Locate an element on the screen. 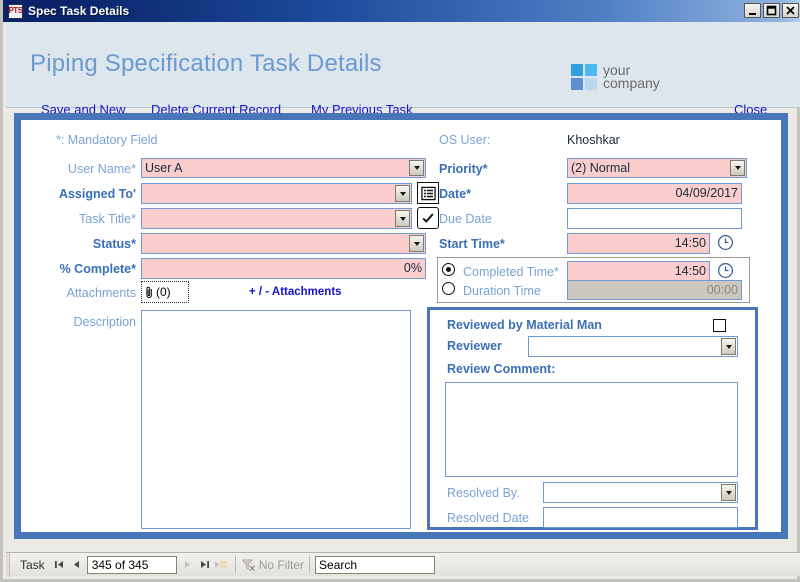 This screenshot has width=800, height=582. previous-record-button is located at coordinates (76, 565).